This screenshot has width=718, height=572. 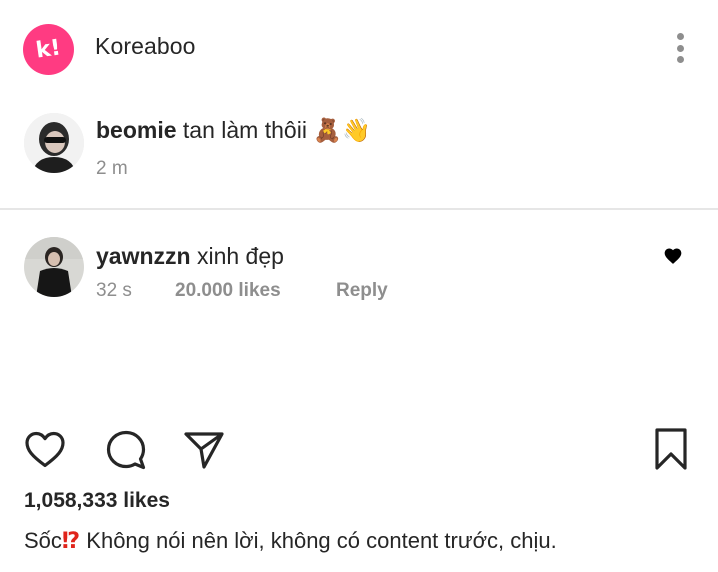 What do you see at coordinates (204, 450) in the screenshot?
I see `paper-plane-icon` at bounding box center [204, 450].